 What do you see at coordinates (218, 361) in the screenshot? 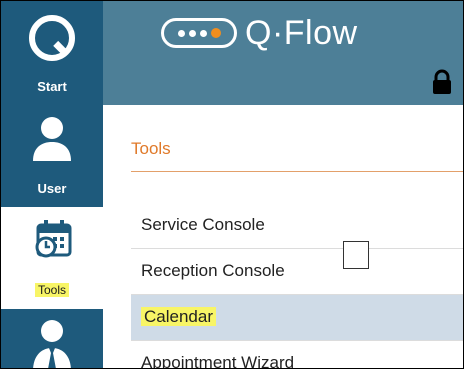
I see `menu-item-label: Appointment Wizard` at bounding box center [218, 361].